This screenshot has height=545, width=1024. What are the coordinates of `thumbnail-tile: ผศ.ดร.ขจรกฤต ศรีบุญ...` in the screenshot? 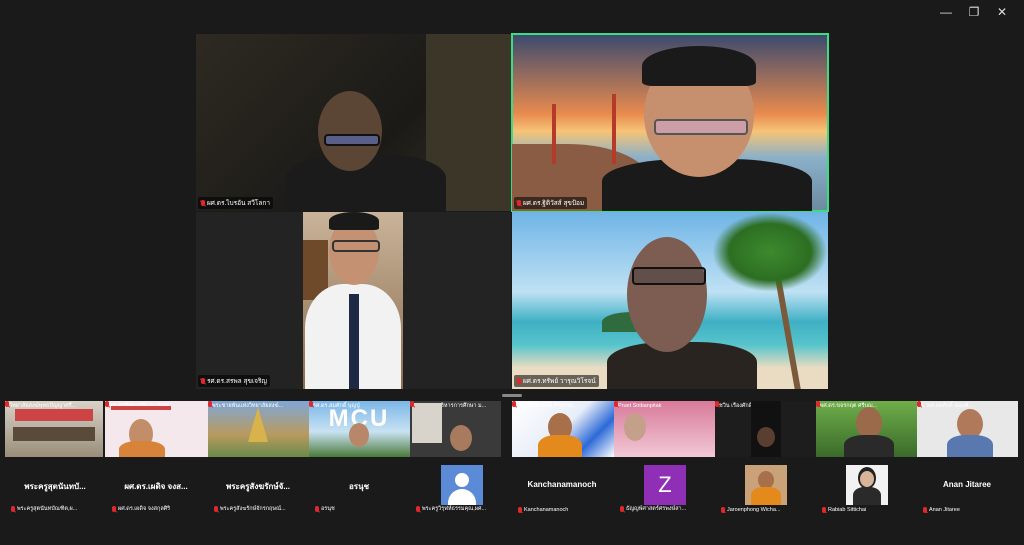 It's located at (866, 429).